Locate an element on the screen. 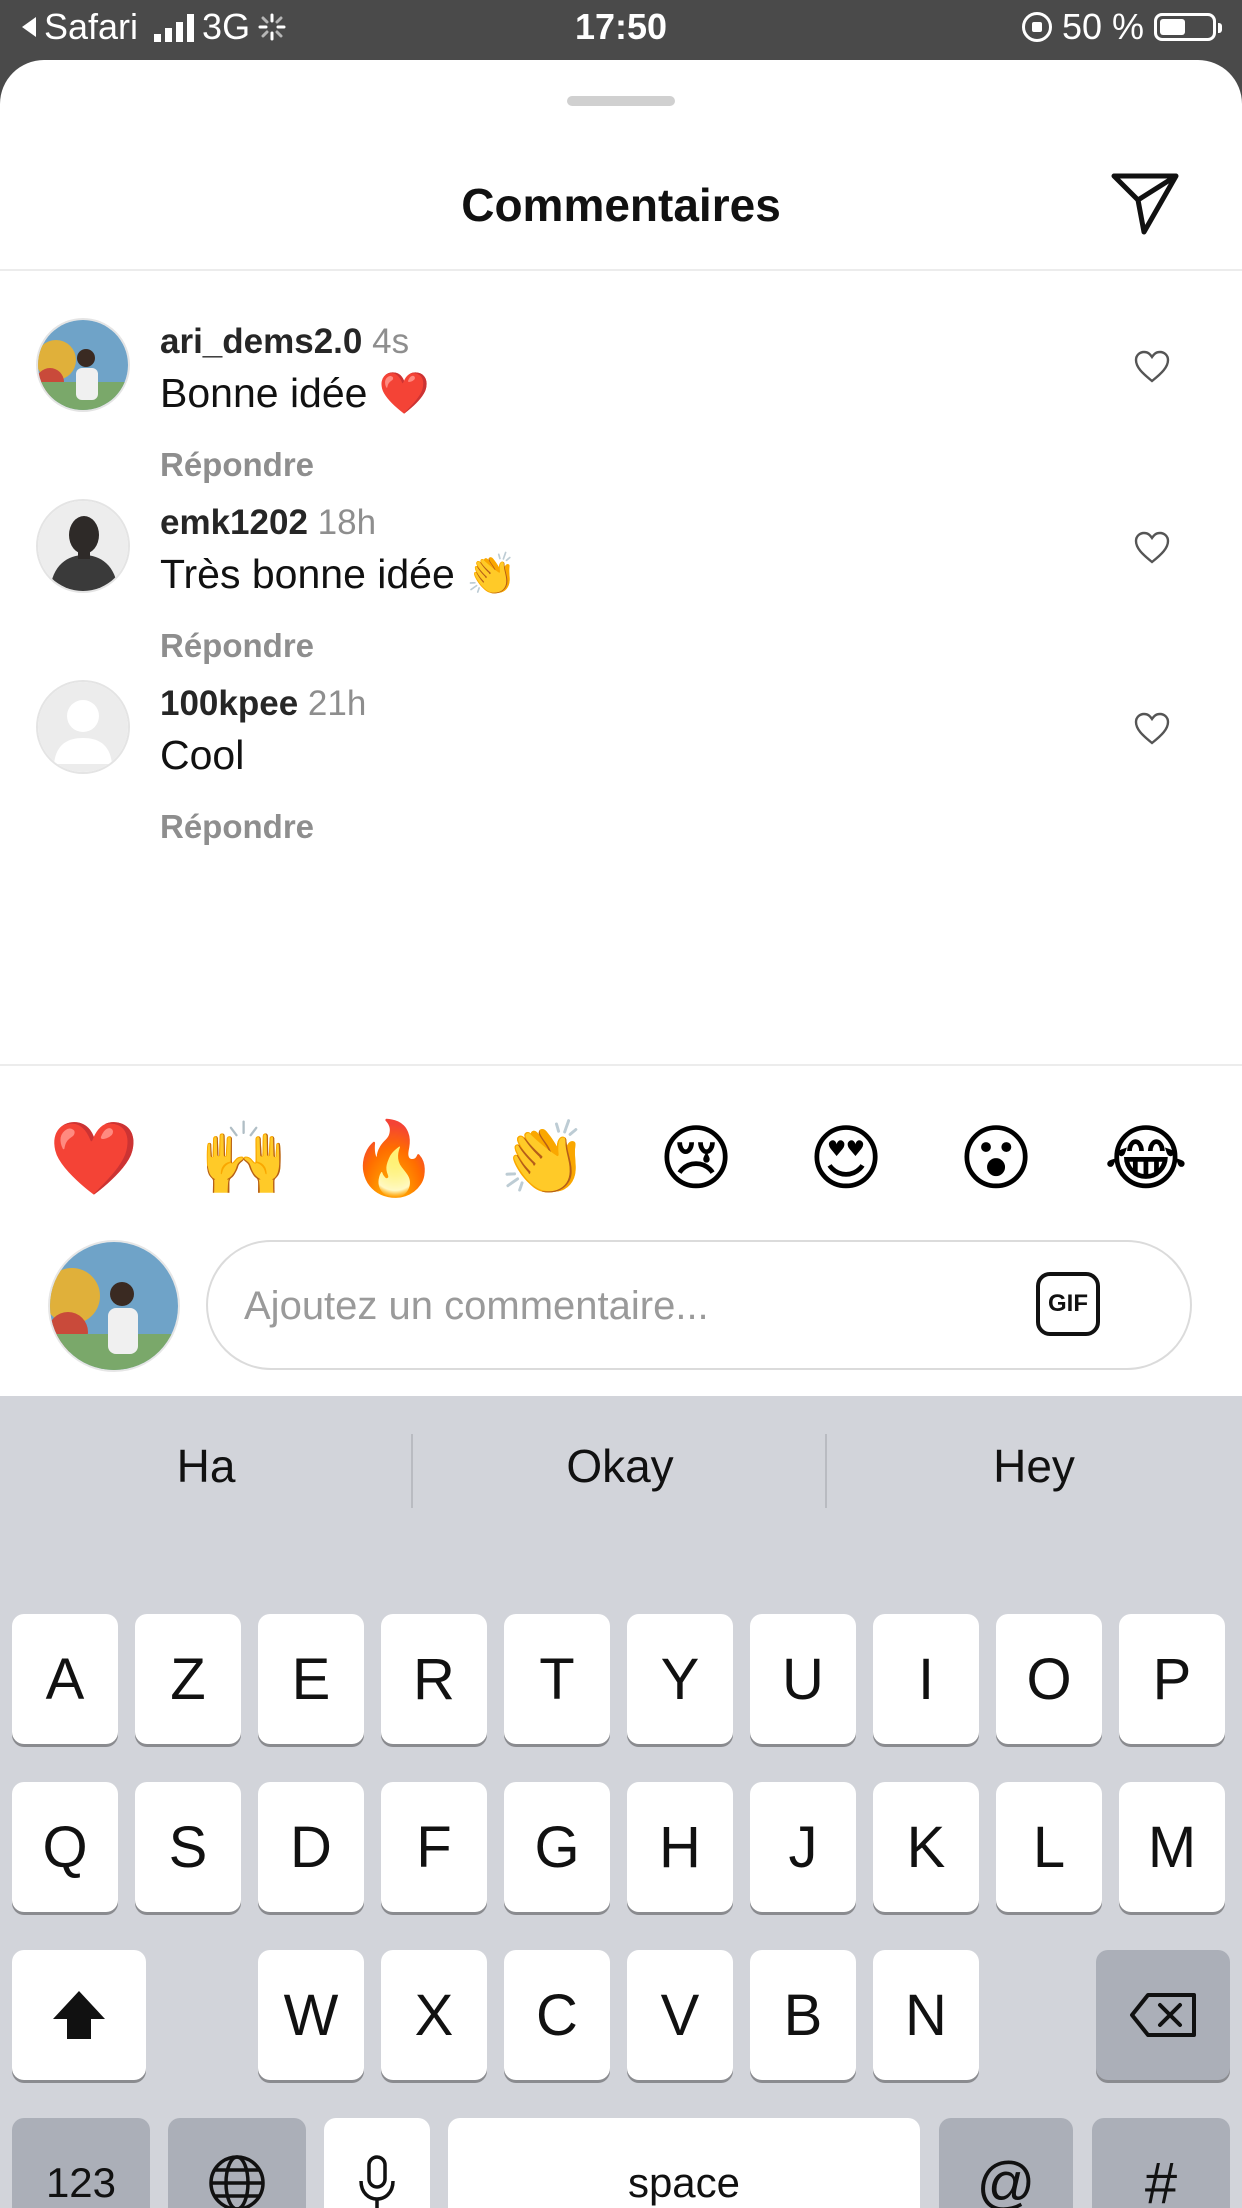 The image size is (1242, 2208). comment-input: Ajoutez un commentaire... GIF is located at coordinates (699, 1305).